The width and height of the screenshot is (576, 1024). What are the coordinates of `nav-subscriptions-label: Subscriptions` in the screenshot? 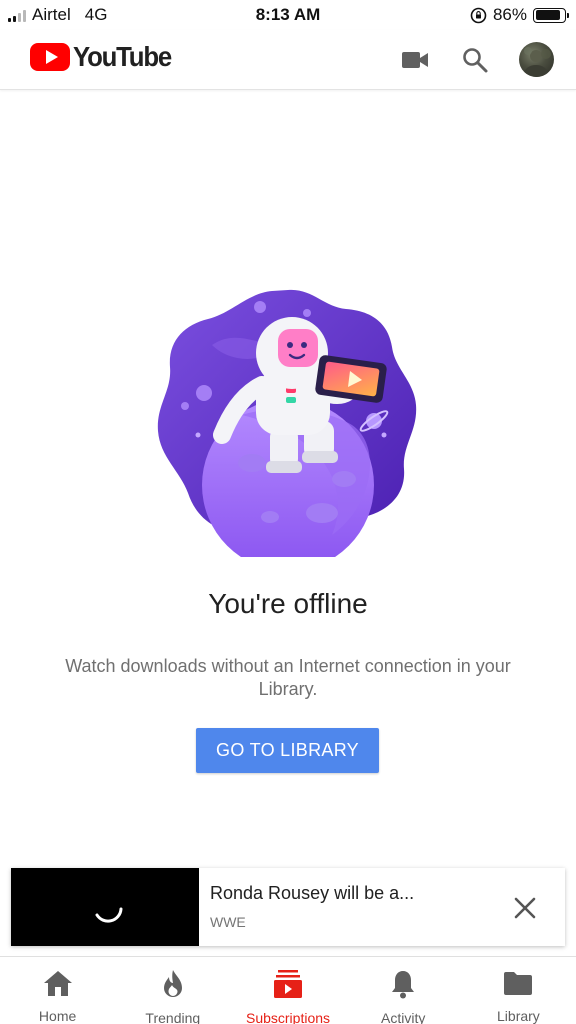 It's located at (288, 1017).